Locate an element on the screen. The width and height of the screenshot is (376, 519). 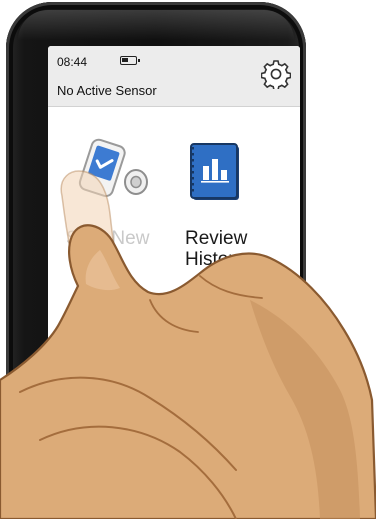
clock-time: 08:44 is located at coordinates (72, 62).